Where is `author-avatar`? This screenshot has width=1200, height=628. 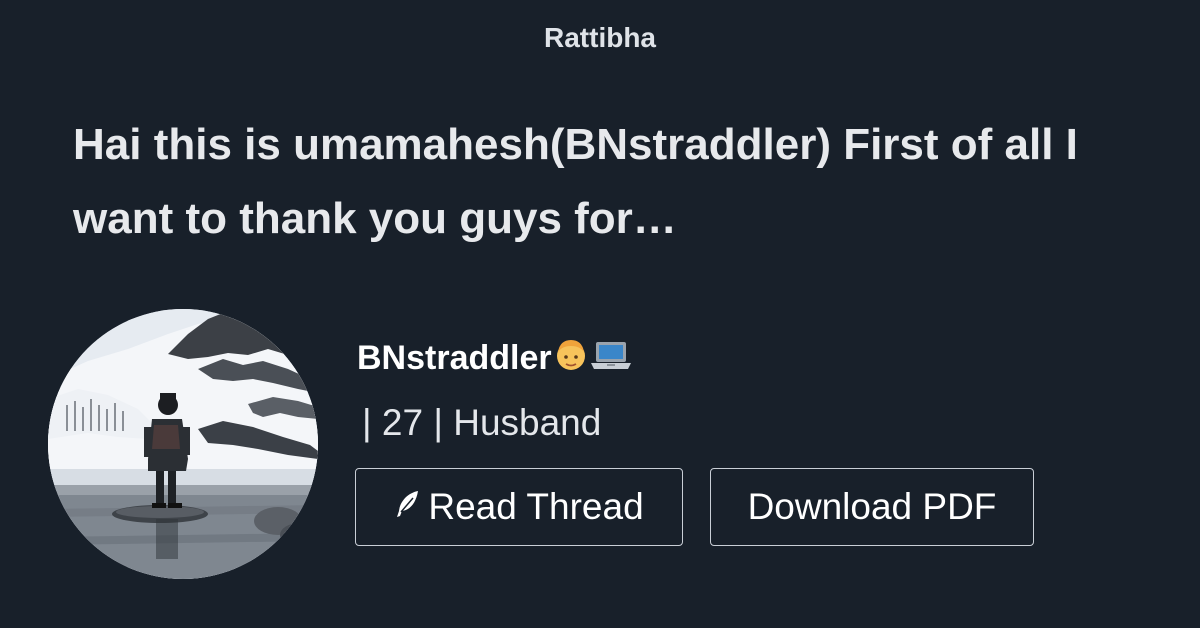 author-avatar is located at coordinates (183, 444).